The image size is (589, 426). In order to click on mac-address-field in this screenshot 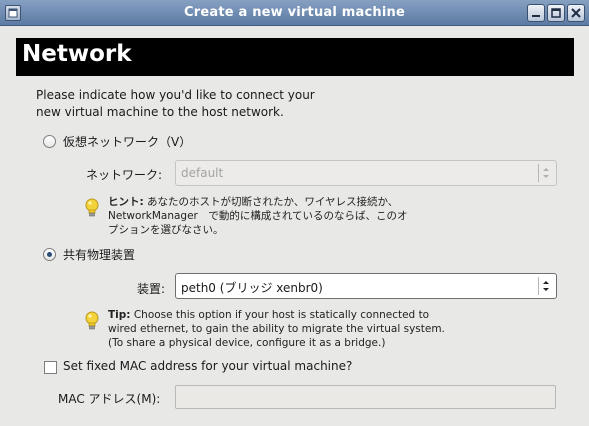, I will do `click(365, 397)`.